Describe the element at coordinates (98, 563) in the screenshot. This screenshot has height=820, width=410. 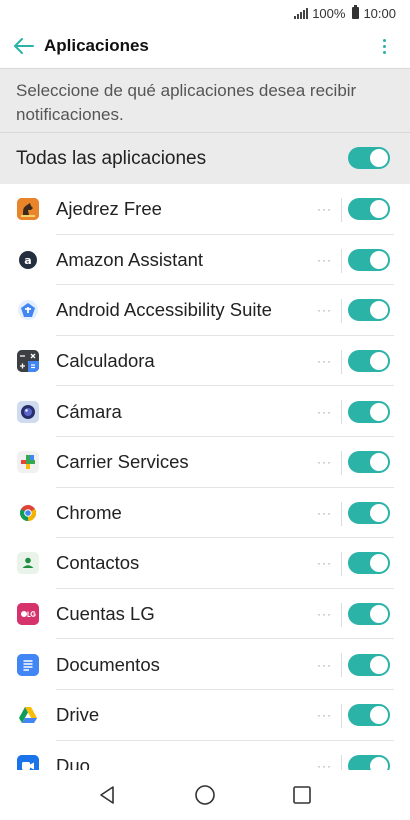
I see `app-name: Contactos` at that location.